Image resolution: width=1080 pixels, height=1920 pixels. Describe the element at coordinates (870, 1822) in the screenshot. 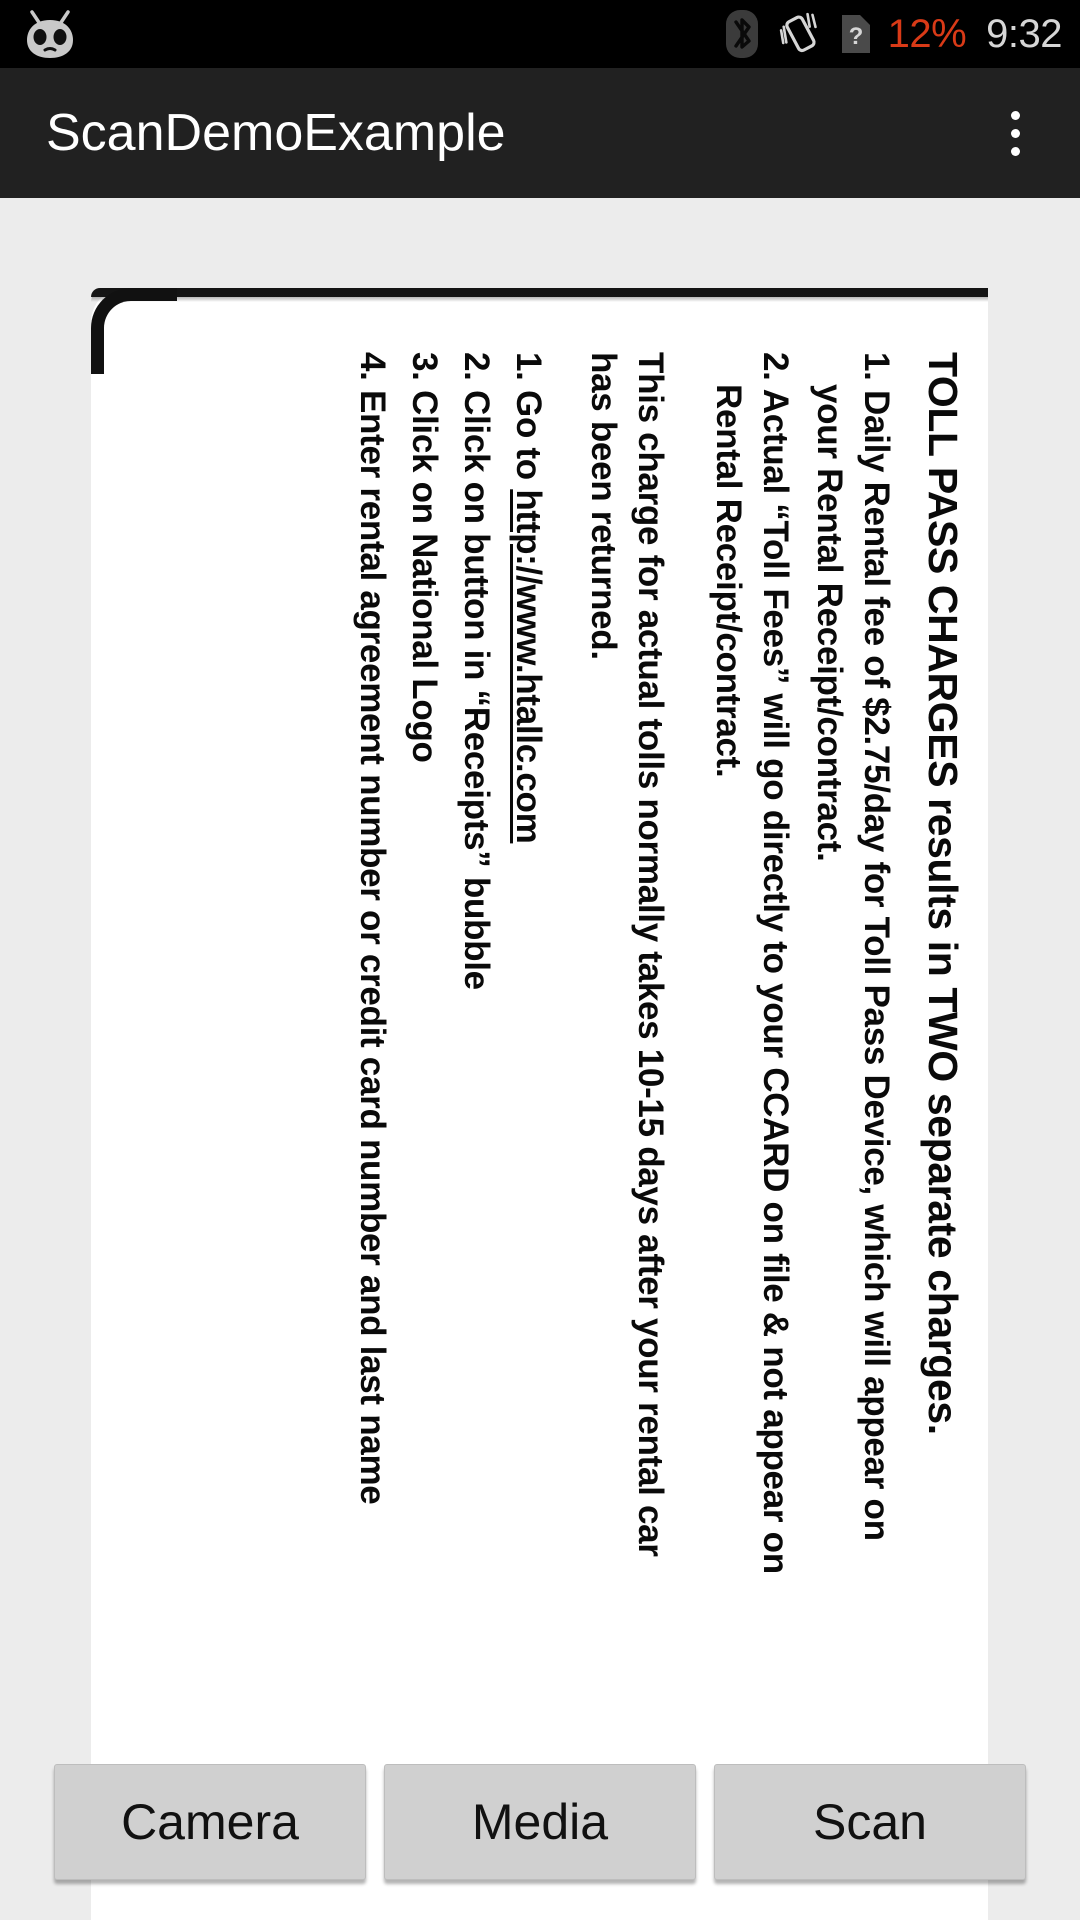

I see `scan-button: Scan` at that location.